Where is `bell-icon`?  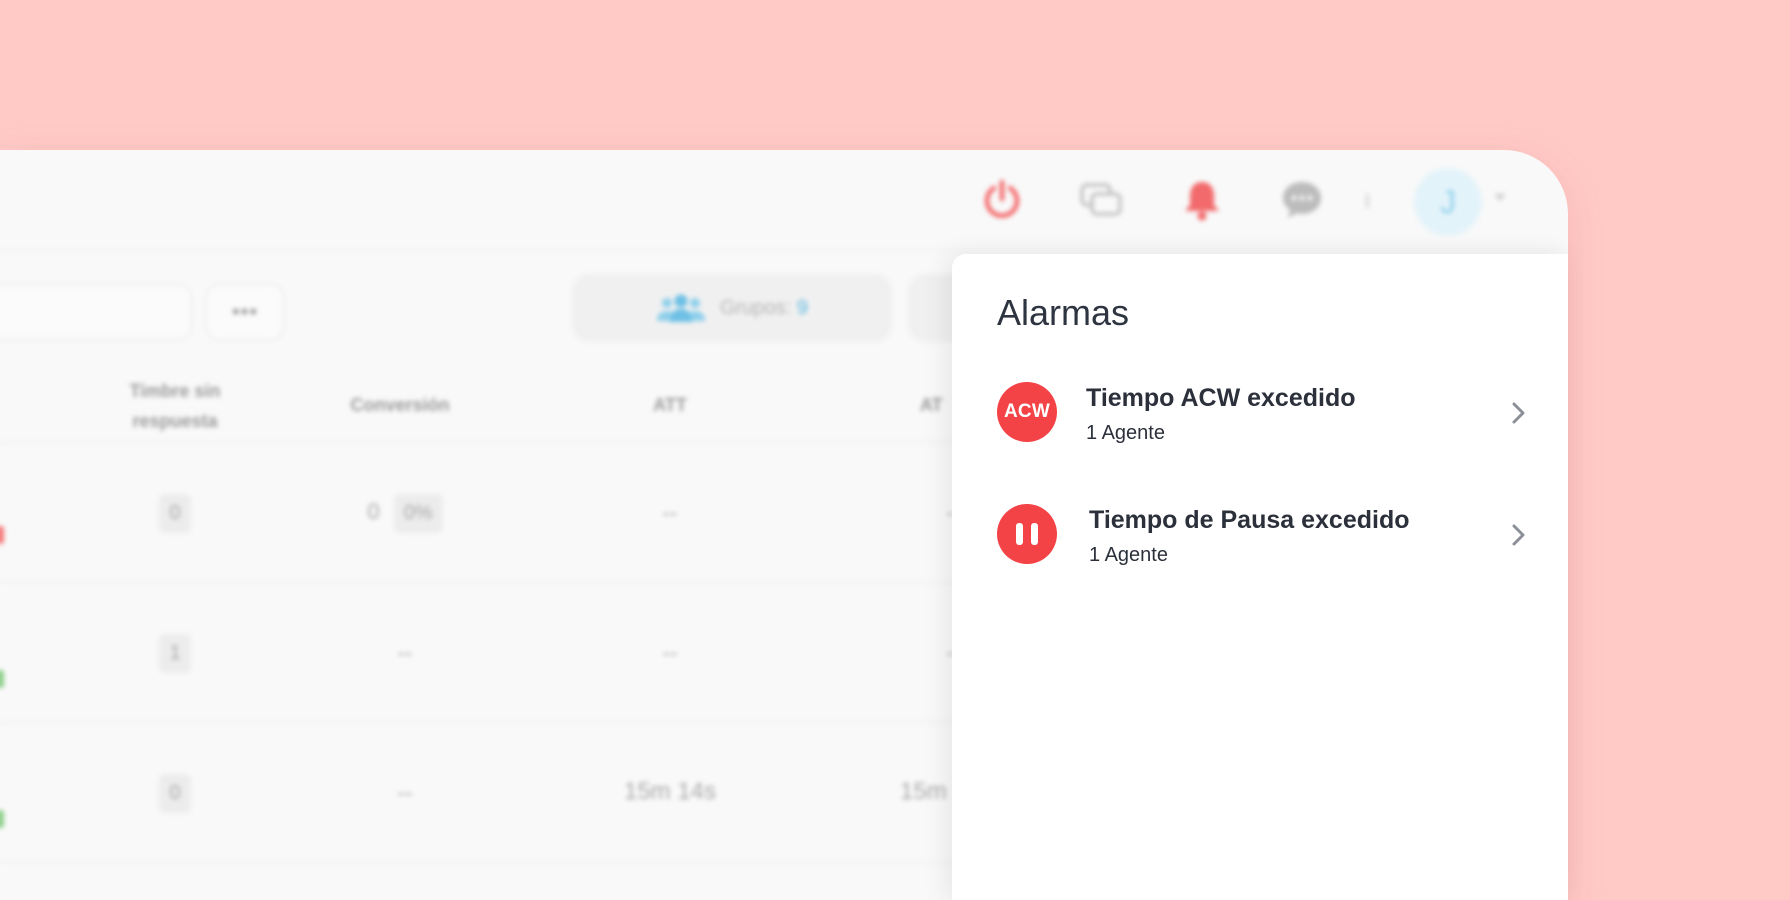
bell-icon is located at coordinates (1202, 200).